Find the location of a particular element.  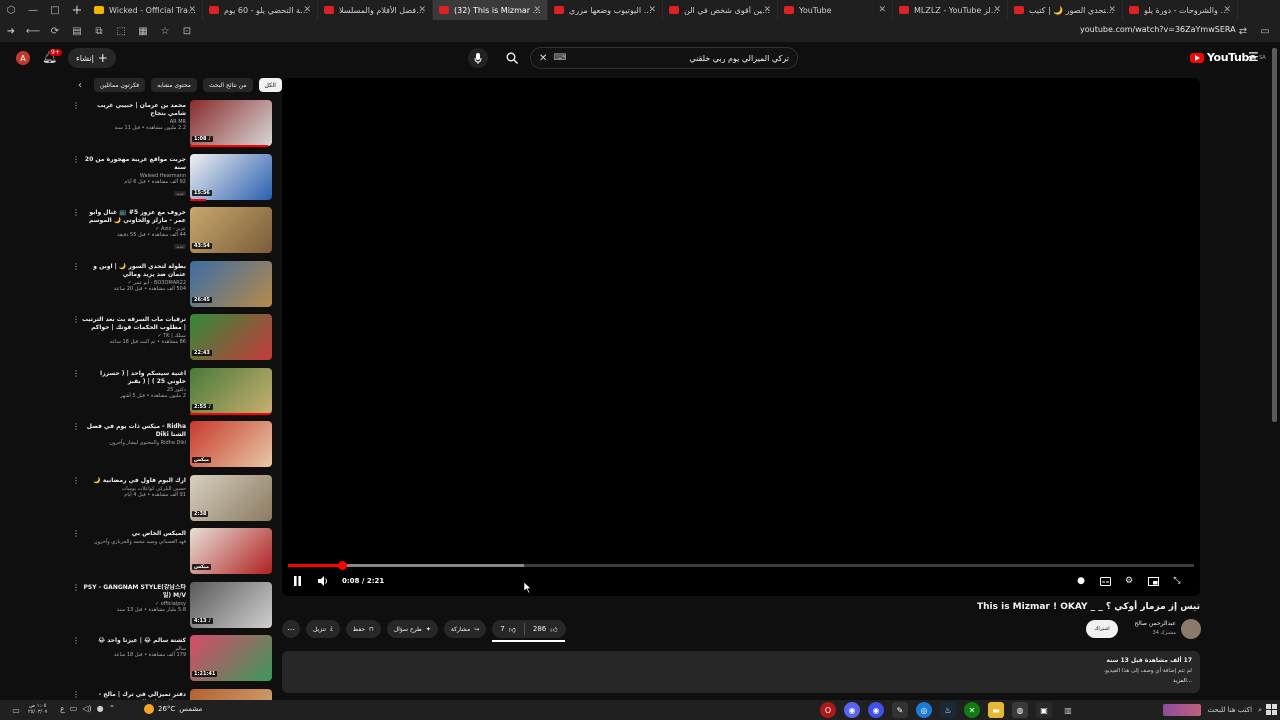

discord-alt-app-icon: ◉ is located at coordinates (876, 710).